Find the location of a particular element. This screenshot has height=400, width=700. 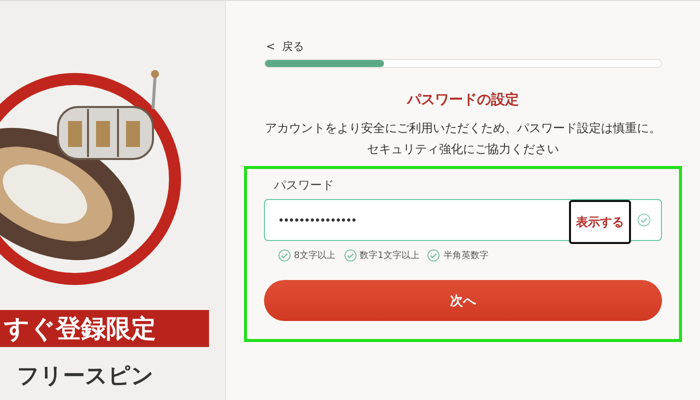

rule-label: 8文字以上 is located at coordinates (315, 256).